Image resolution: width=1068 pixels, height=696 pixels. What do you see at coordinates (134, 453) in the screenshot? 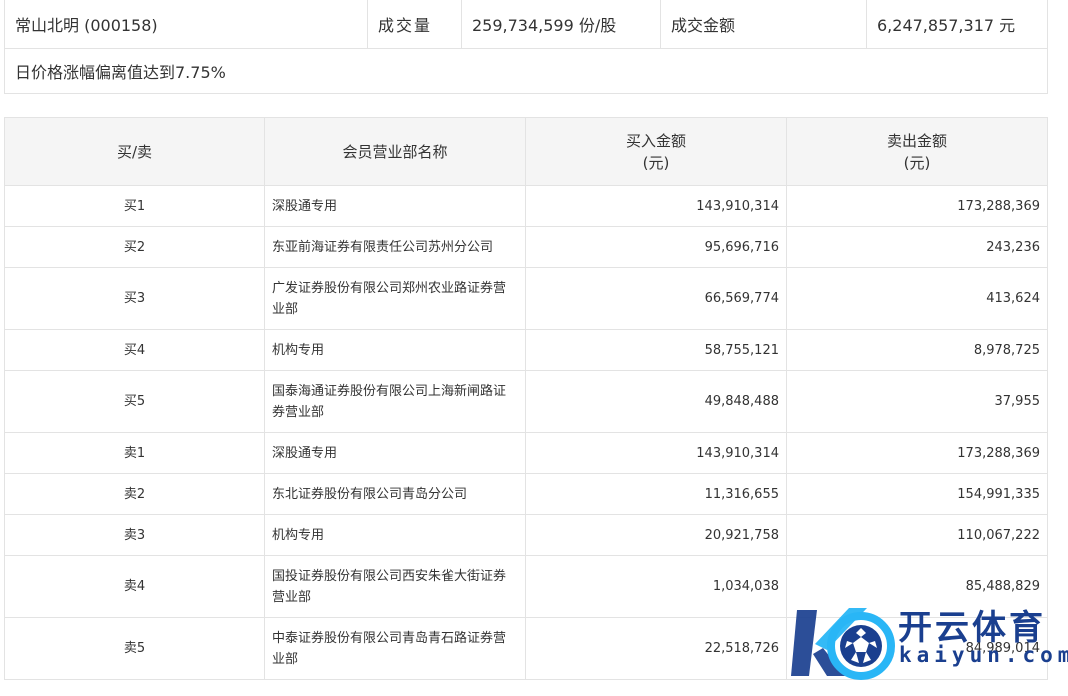
I see `row-direction: 卖1` at bounding box center [134, 453].